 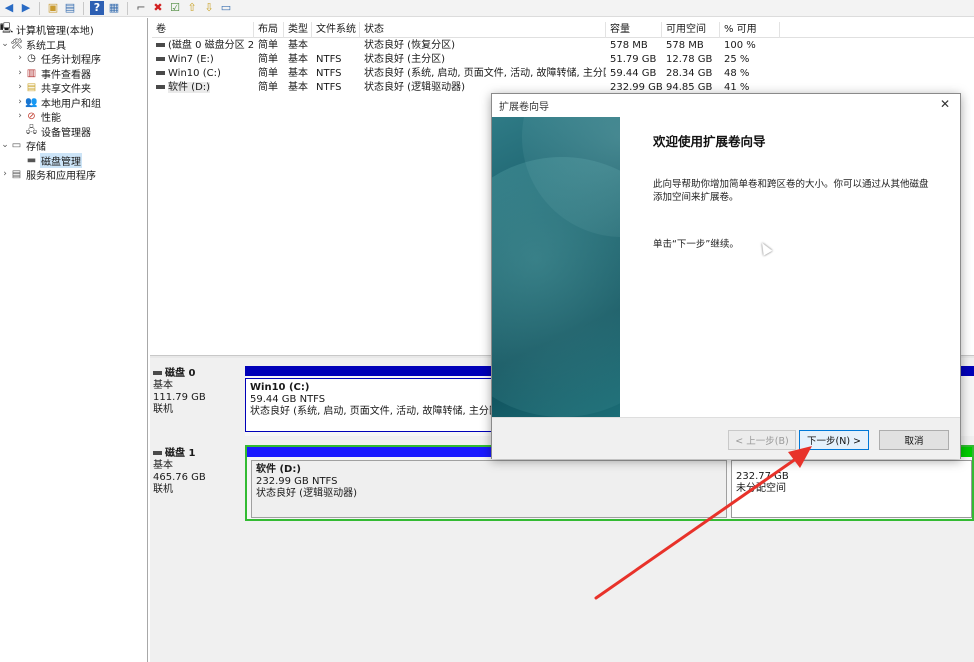 I want to click on tree-item-disk-management: ▬ 磁盘管理, so click(x=48, y=160).